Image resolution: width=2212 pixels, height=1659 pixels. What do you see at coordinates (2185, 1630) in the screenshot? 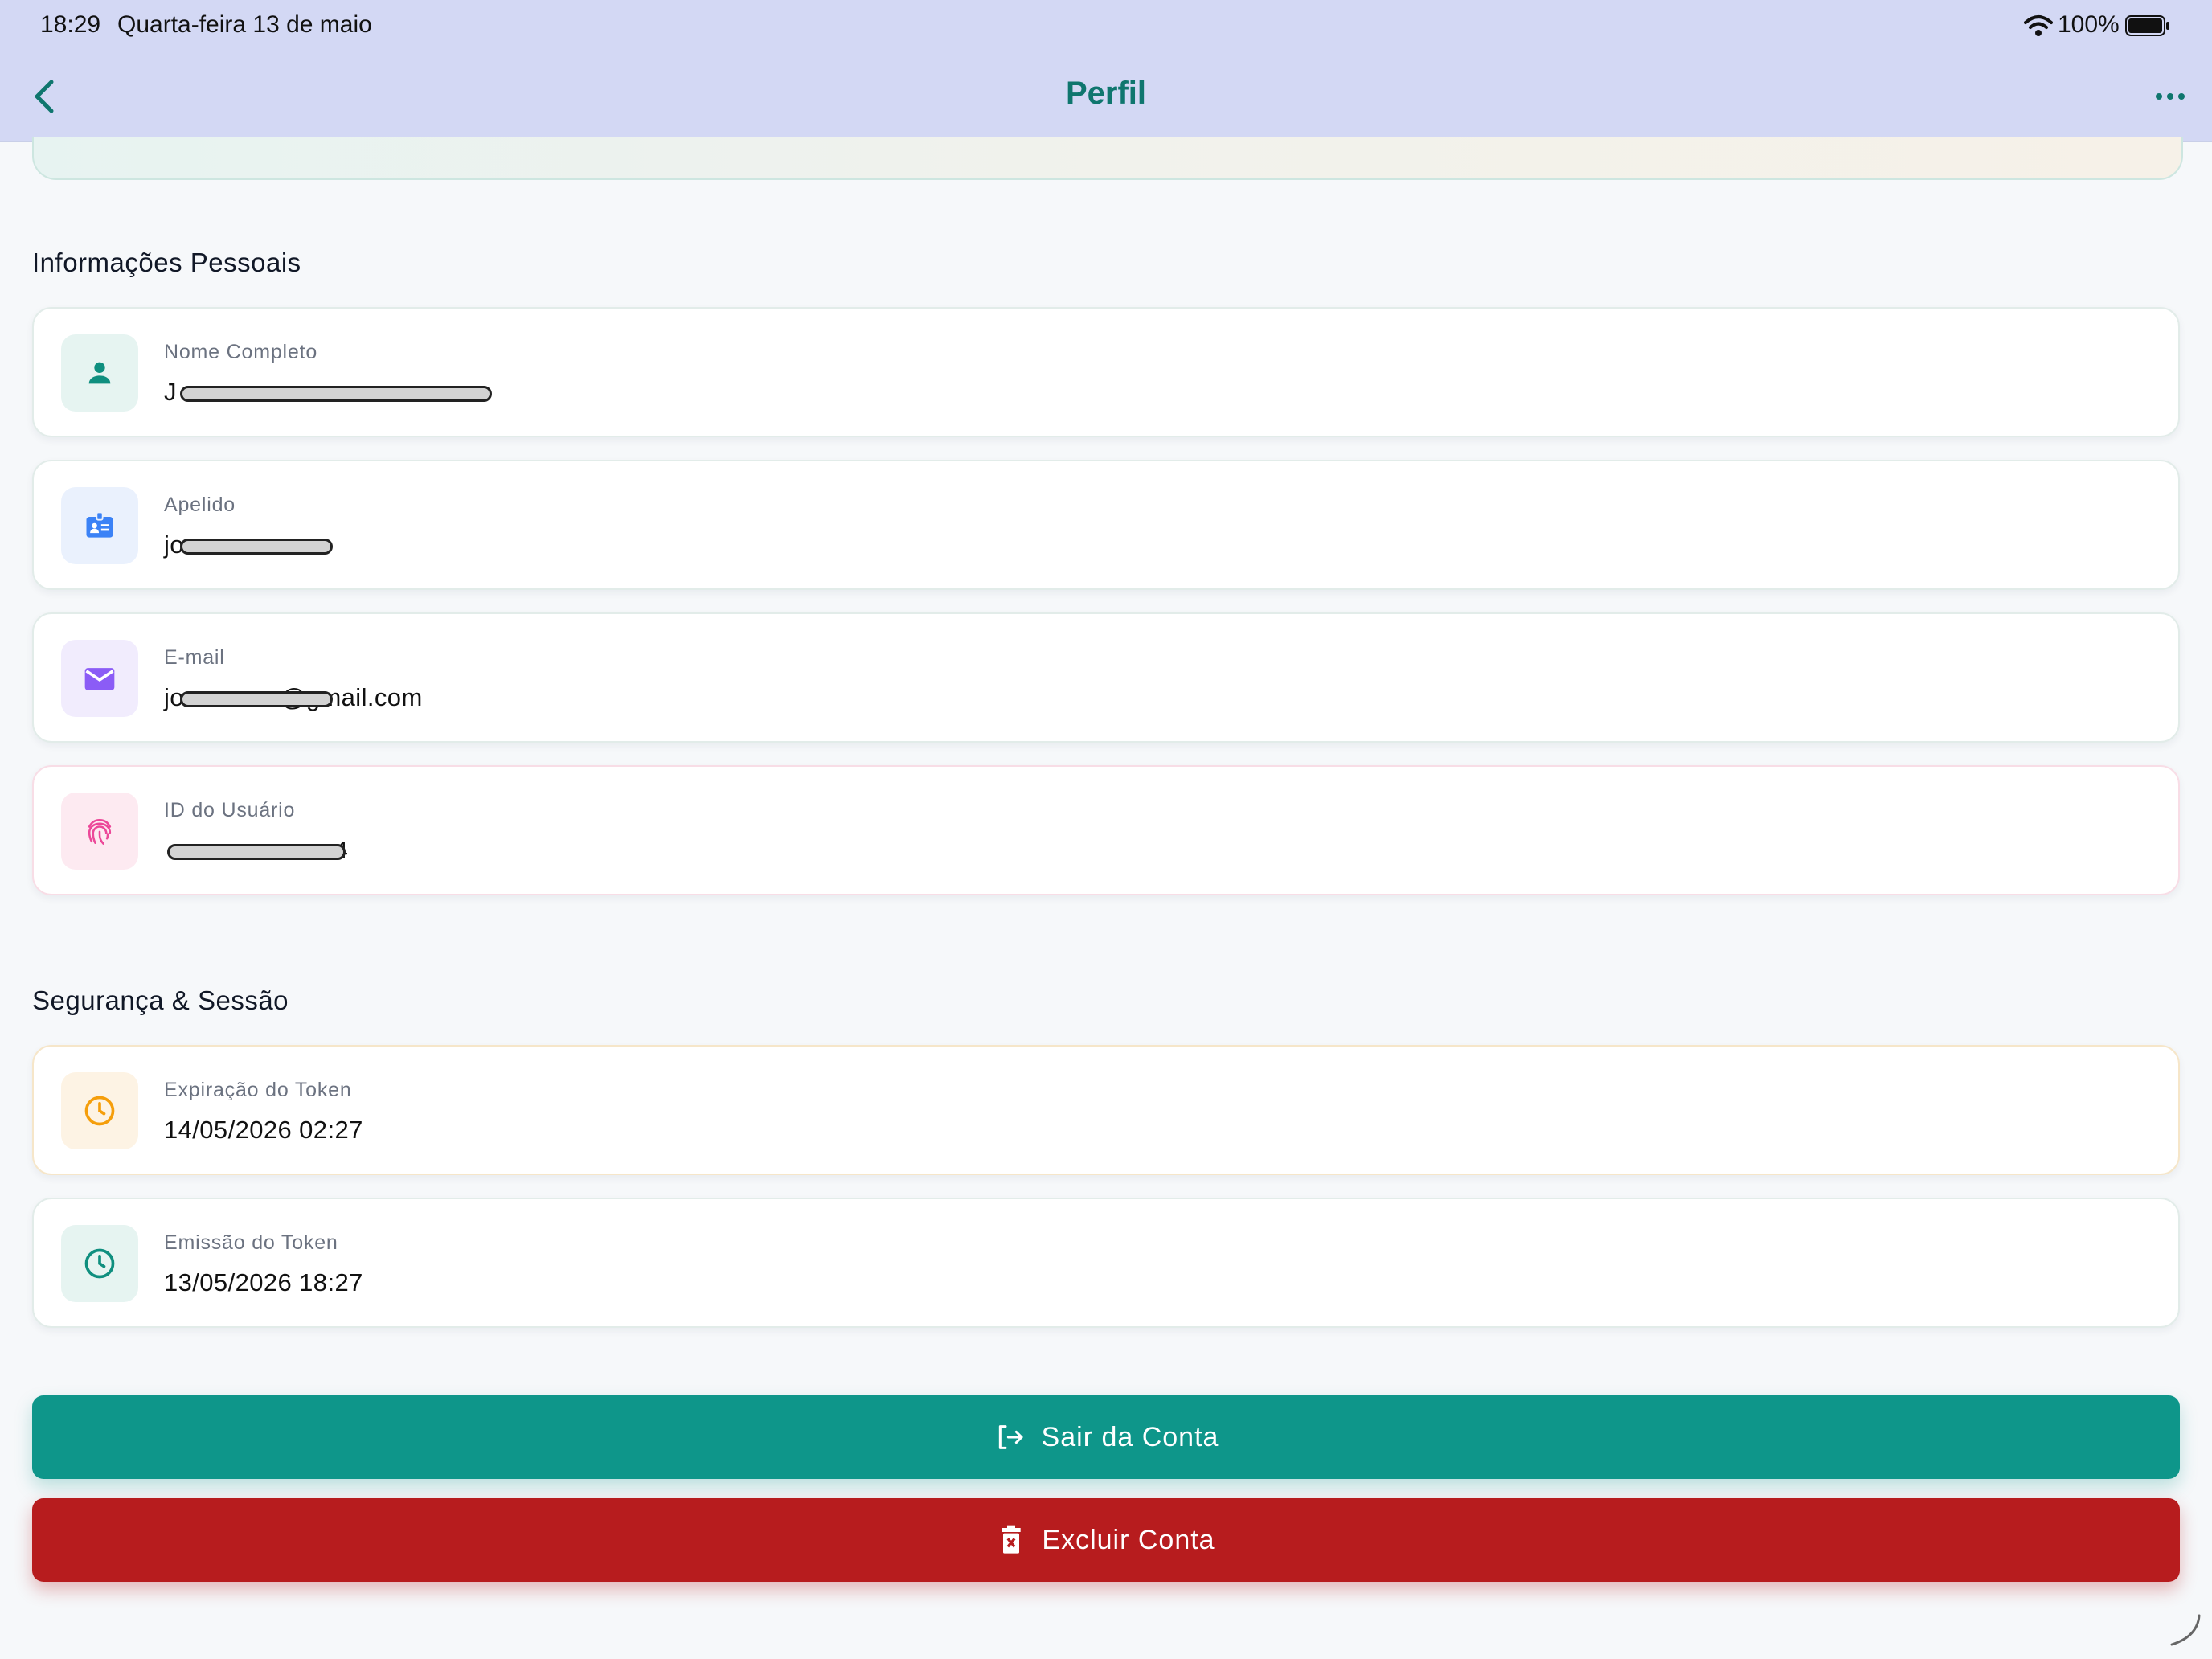
I see `resize-handle-icon` at bounding box center [2185, 1630].